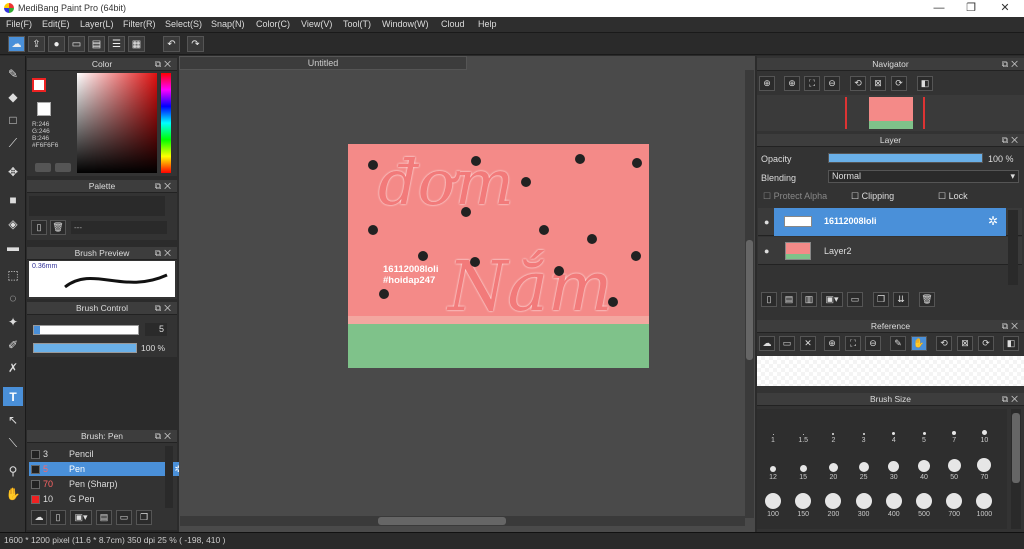  I want to click on brush-cloud-icon: ☁, so click(39, 517).